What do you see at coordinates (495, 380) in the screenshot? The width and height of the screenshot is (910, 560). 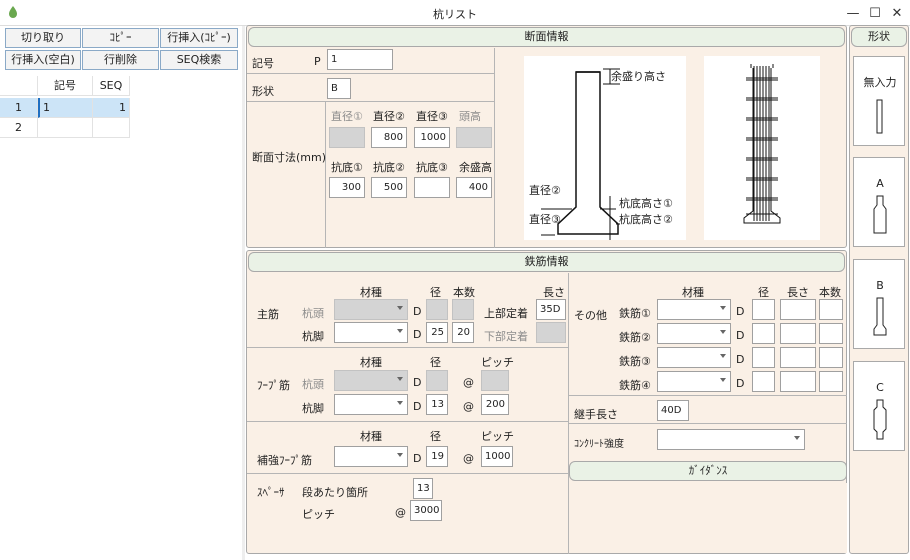 I see `hoop-head-pitch-input` at bounding box center [495, 380].